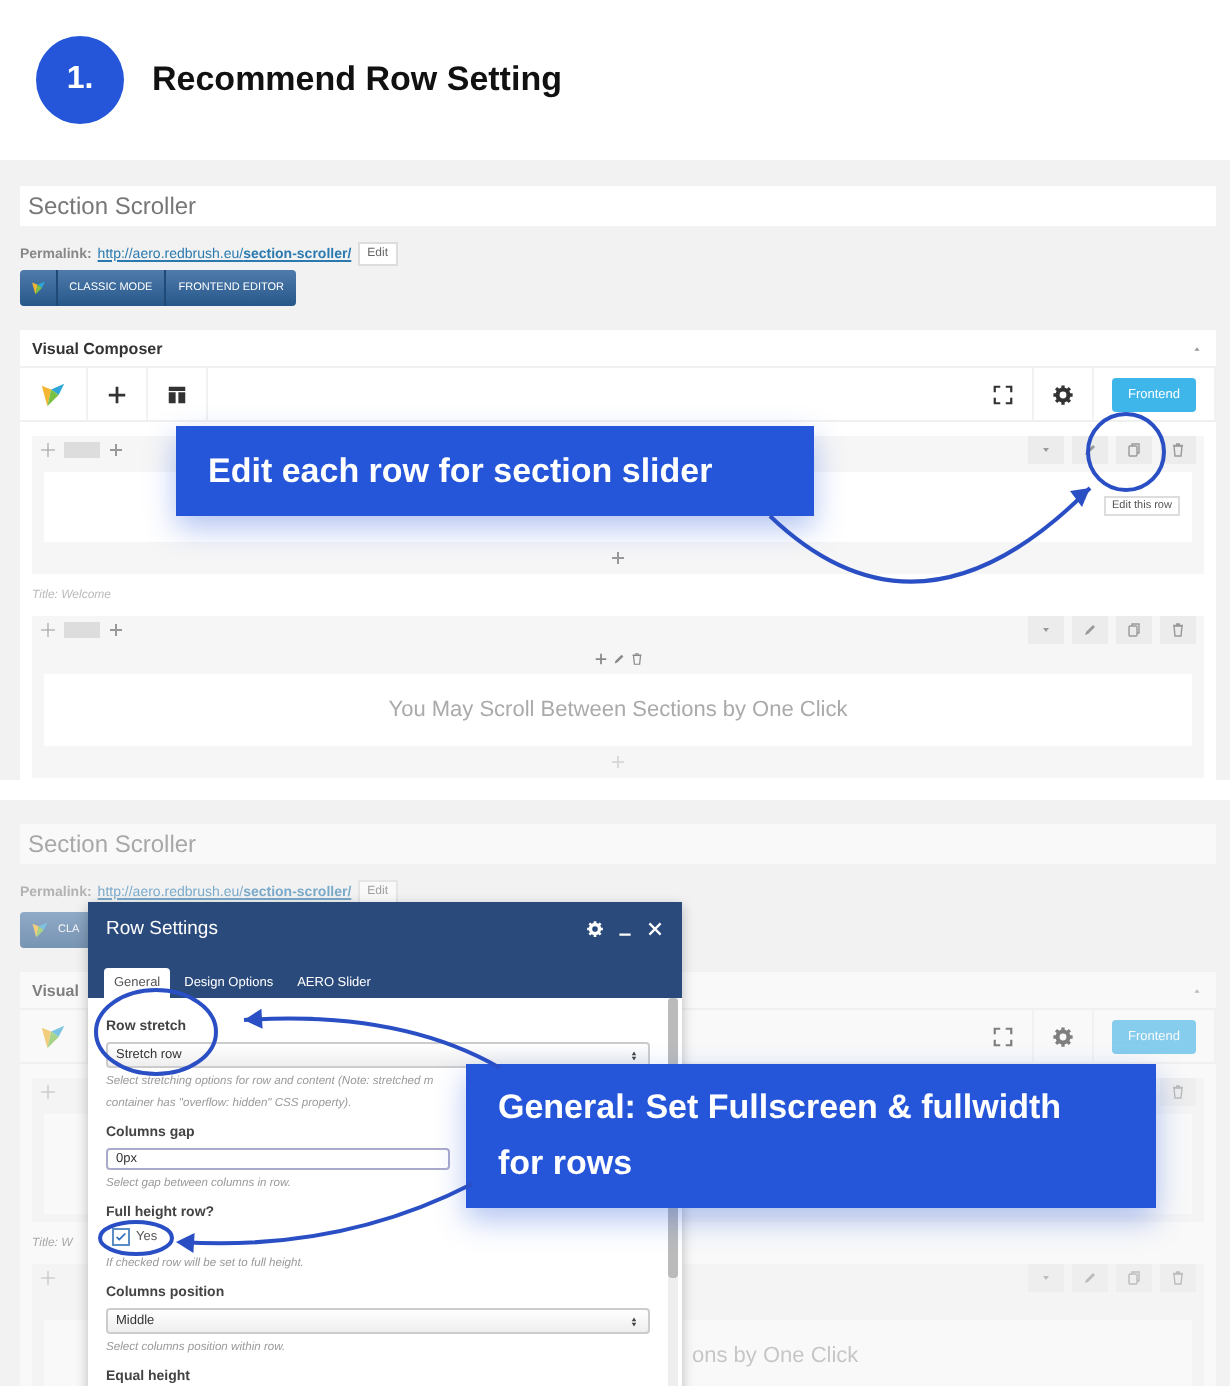 The width and height of the screenshot is (1230, 1386). What do you see at coordinates (80, 80) in the screenshot?
I see `step-number: 1.` at bounding box center [80, 80].